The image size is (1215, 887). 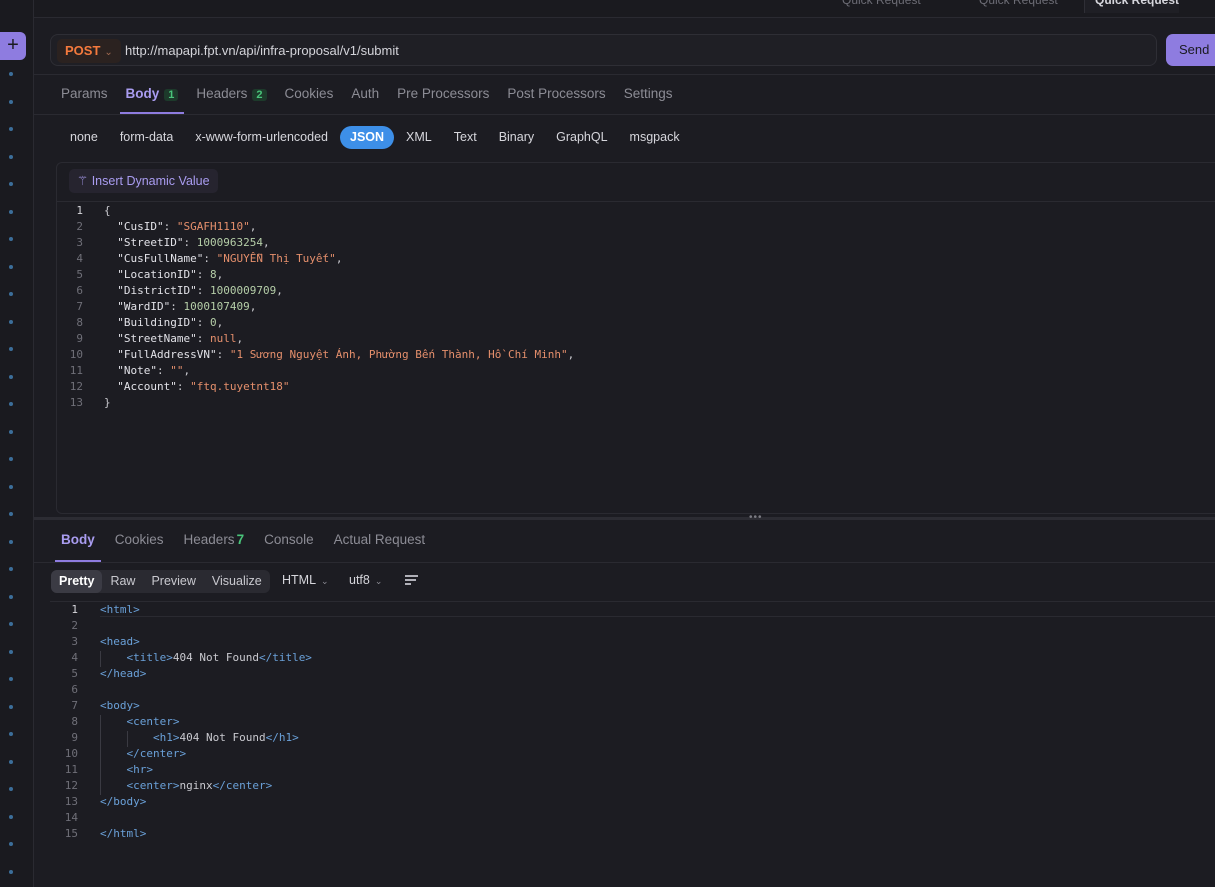 I want to click on tab-quick-request-1: Quick Request, so click(x=881, y=6).